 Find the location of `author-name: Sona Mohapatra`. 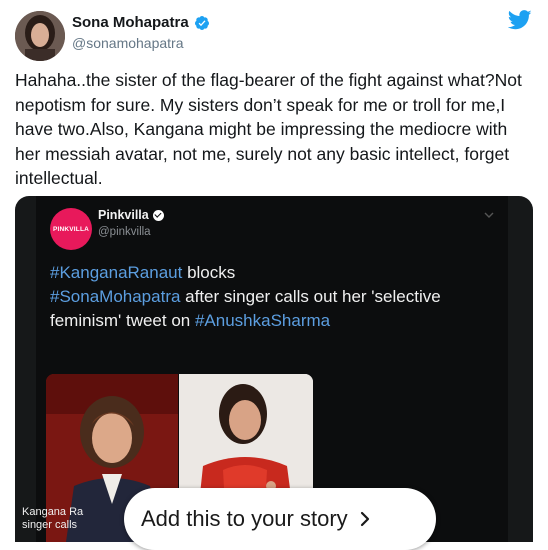

author-name: Sona Mohapatra is located at coordinates (141, 22).